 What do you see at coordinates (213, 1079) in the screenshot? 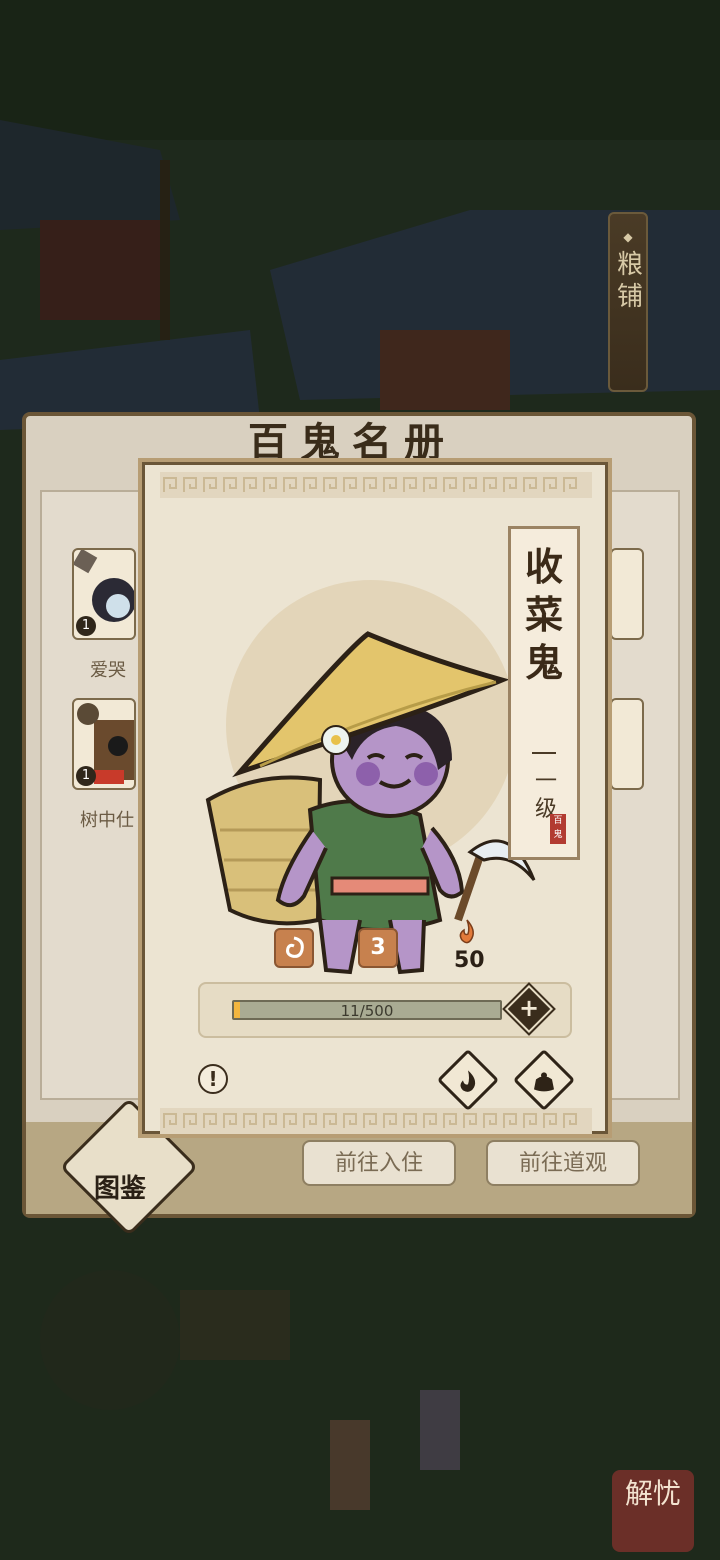
I see `info-button: !` at bounding box center [213, 1079].